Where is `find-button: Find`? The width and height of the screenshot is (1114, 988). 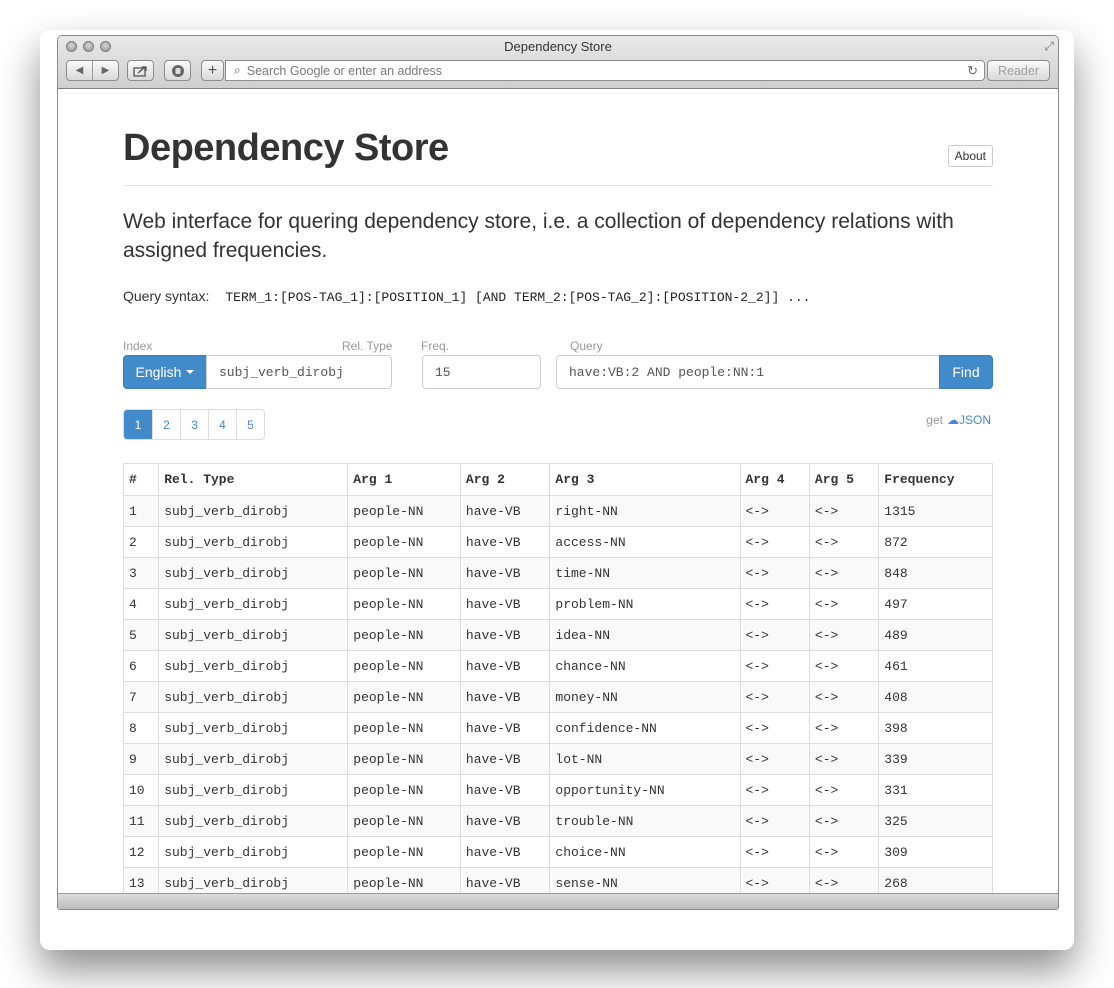
find-button: Find is located at coordinates (966, 372).